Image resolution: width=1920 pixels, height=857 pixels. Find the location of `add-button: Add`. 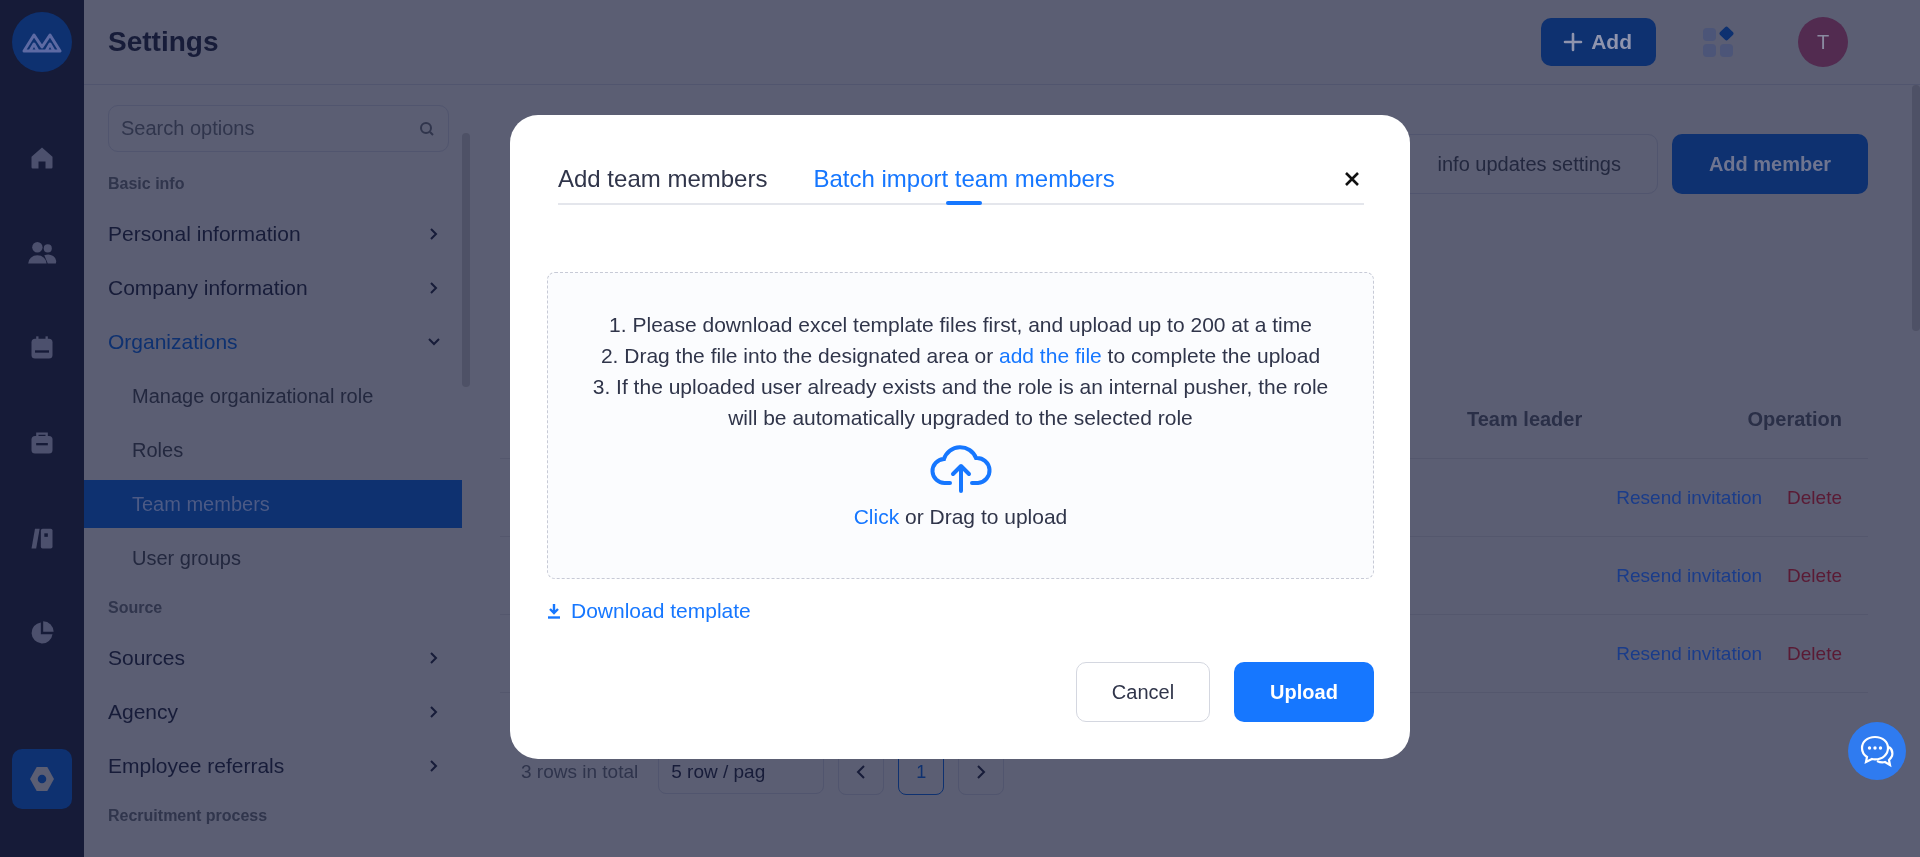

add-button: Add is located at coordinates (1598, 42).